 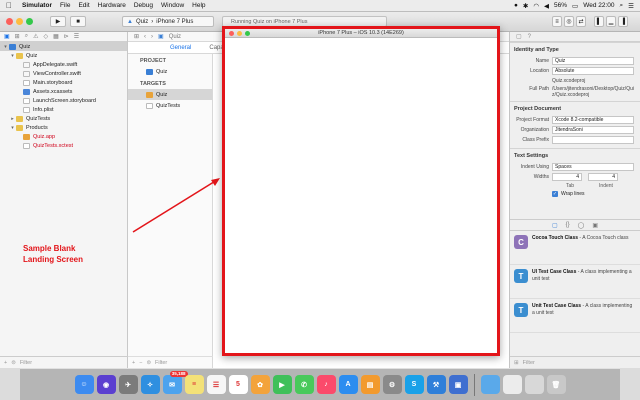 I want to click on finder-icon: ☺, so click(x=84, y=384).